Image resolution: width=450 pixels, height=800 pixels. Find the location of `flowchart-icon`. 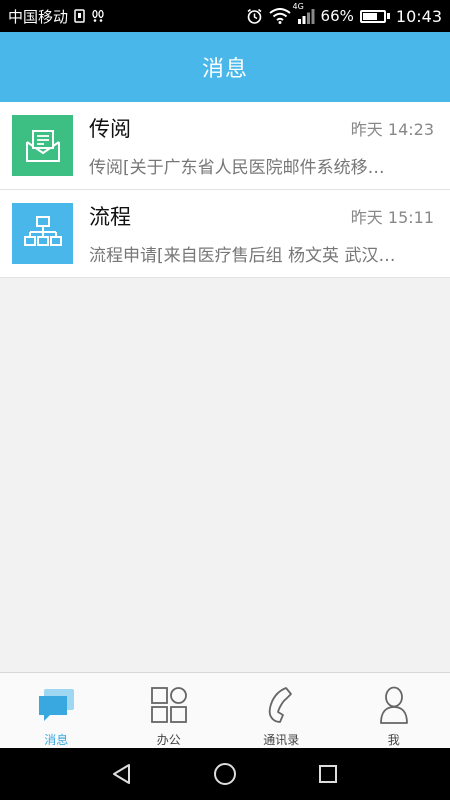

flowchart-icon is located at coordinates (42, 233).